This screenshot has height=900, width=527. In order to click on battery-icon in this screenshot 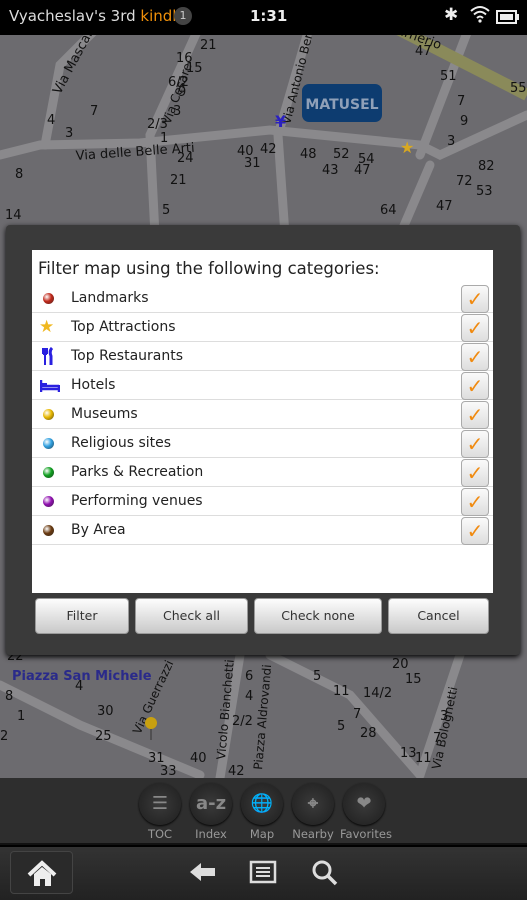, I will do `click(508, 19)`.